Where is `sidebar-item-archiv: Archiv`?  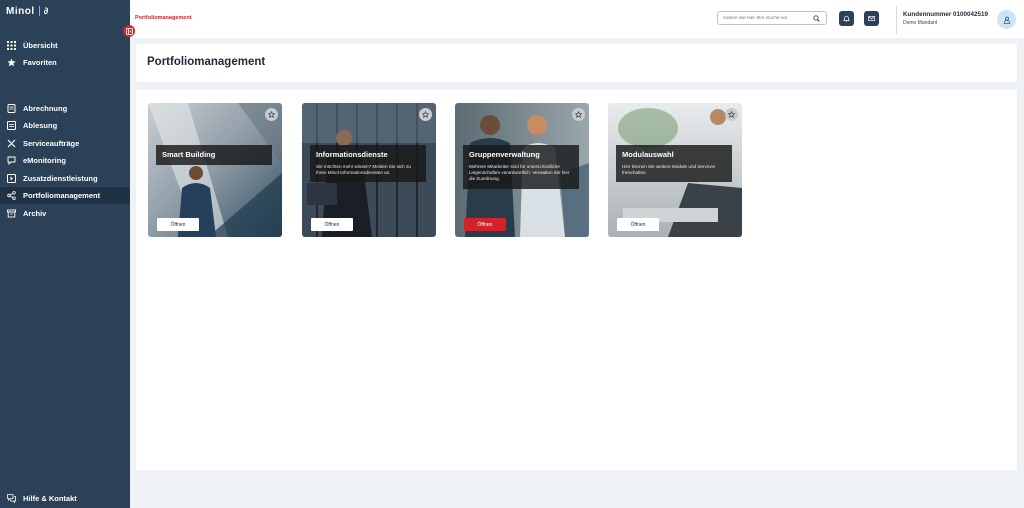 sidebar-item-archiv: Archiv is located at coordinates (65, 213).